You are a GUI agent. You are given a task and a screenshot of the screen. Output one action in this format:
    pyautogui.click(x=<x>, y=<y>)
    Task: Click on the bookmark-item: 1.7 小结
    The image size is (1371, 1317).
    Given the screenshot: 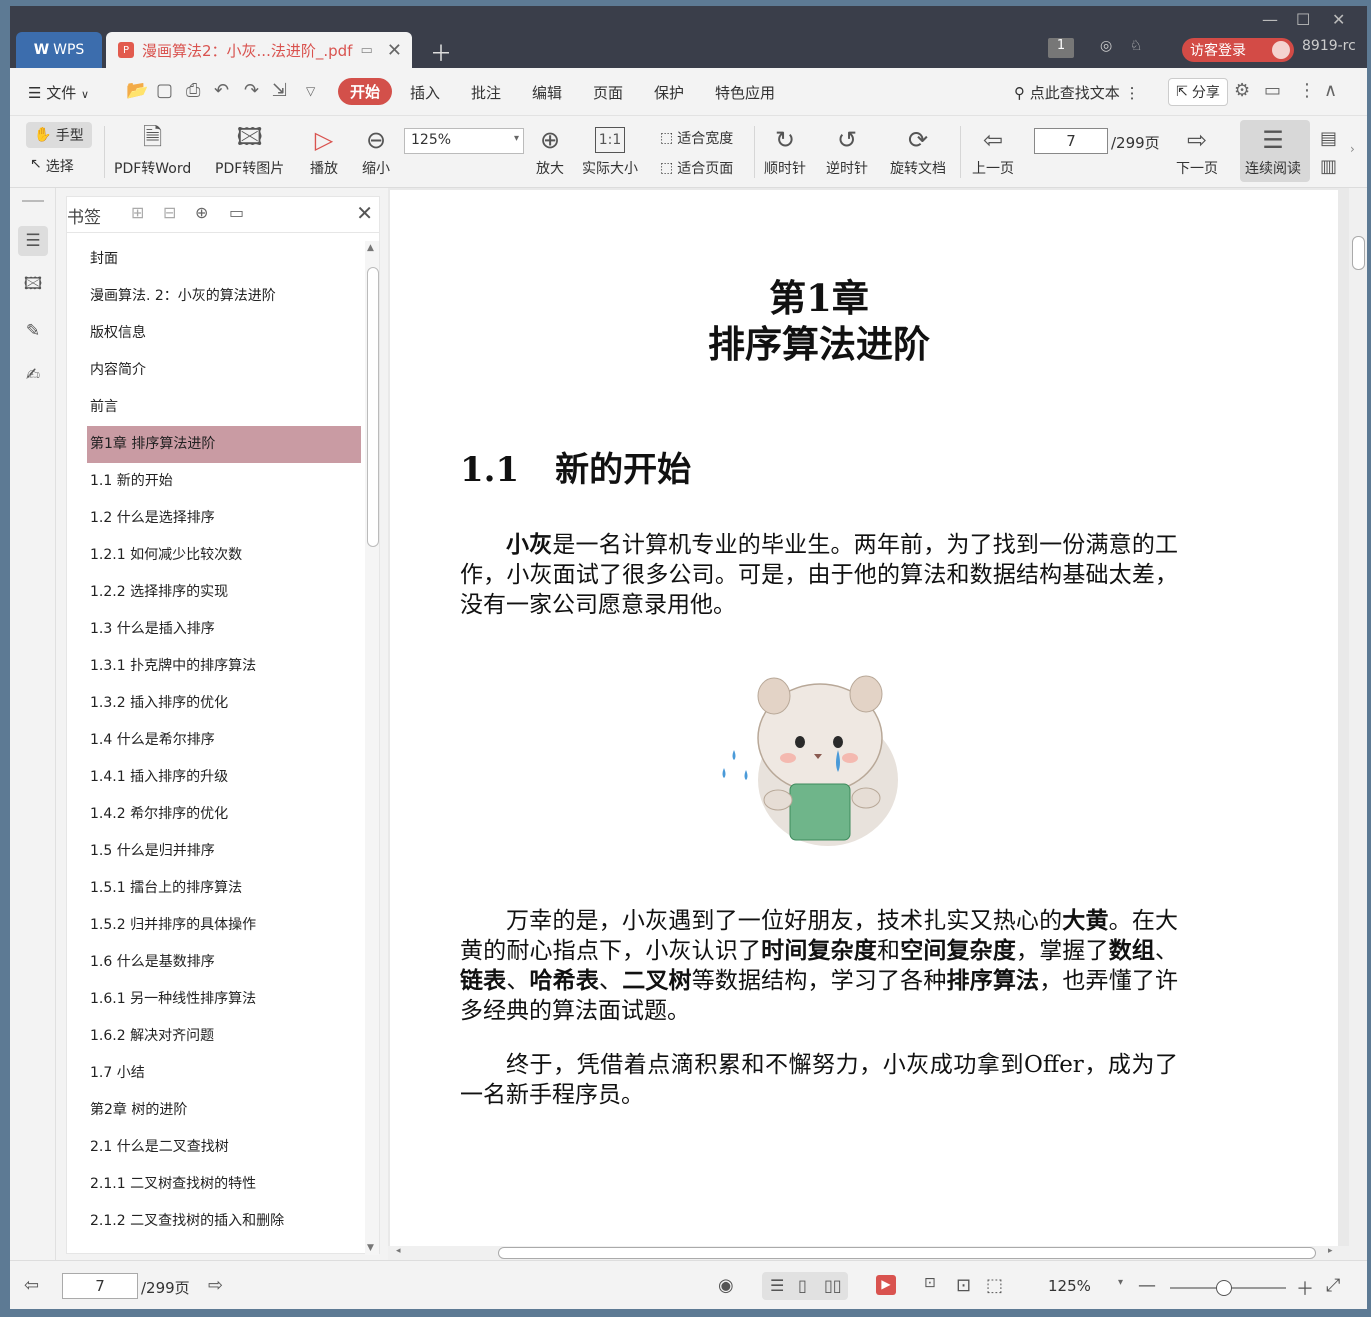 What is the action you would take?
    pyautogui.click(x=224, y=1073)
    